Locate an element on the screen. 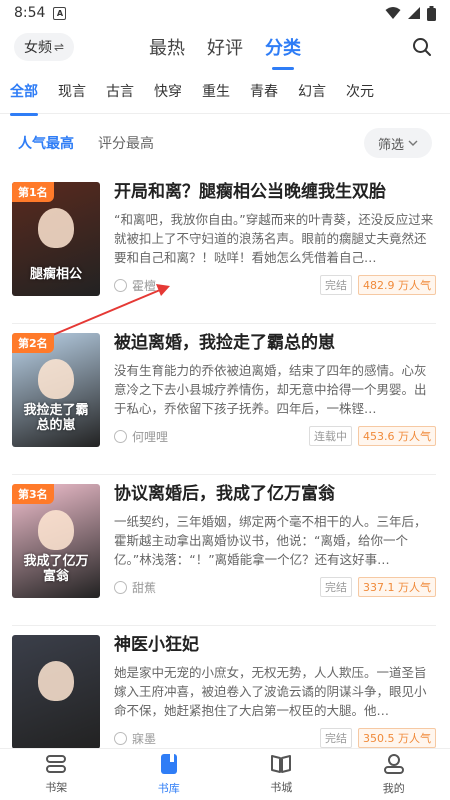 The width and height of the screenshot is (450, 800). book-meta: 何哩哩 连载中 453.6 万人气 is located at coordinates (275, 436).